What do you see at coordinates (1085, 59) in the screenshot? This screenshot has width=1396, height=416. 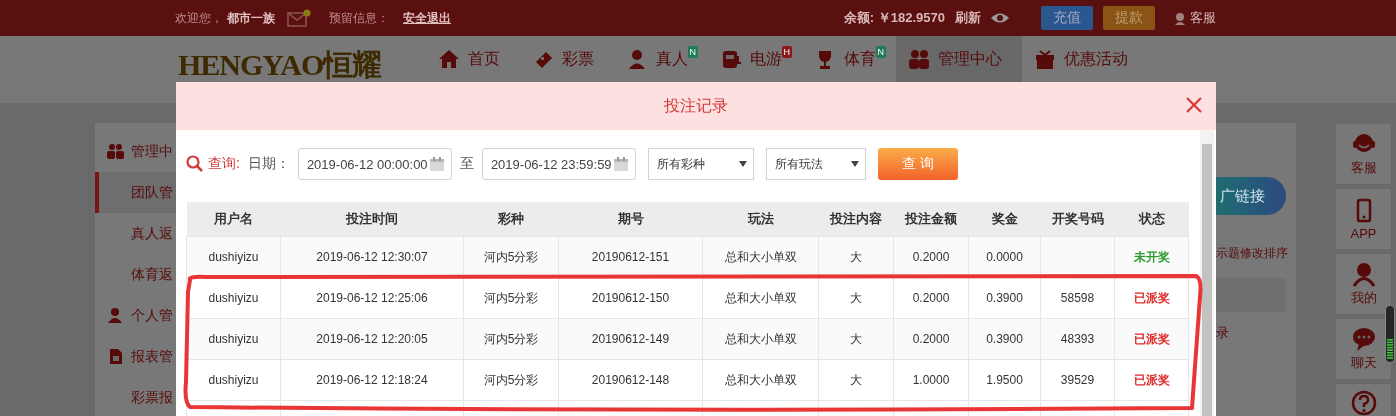 I see `nav-item: 优惠活动` at bounding box center [1085, 59].